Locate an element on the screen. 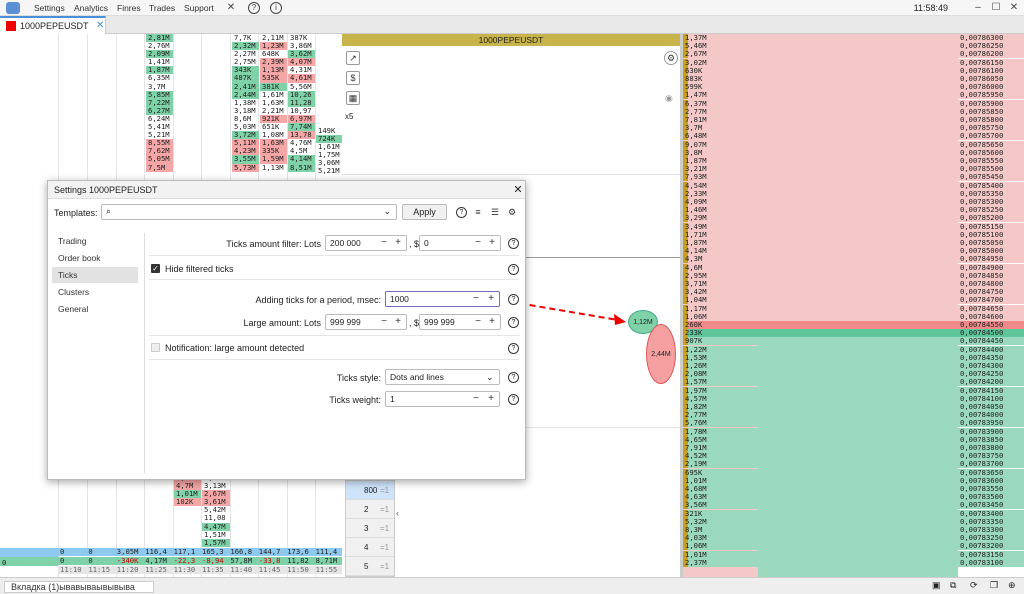 The image size is (1024, 594). scale-value: 800 is located at coordinates (371, 490).